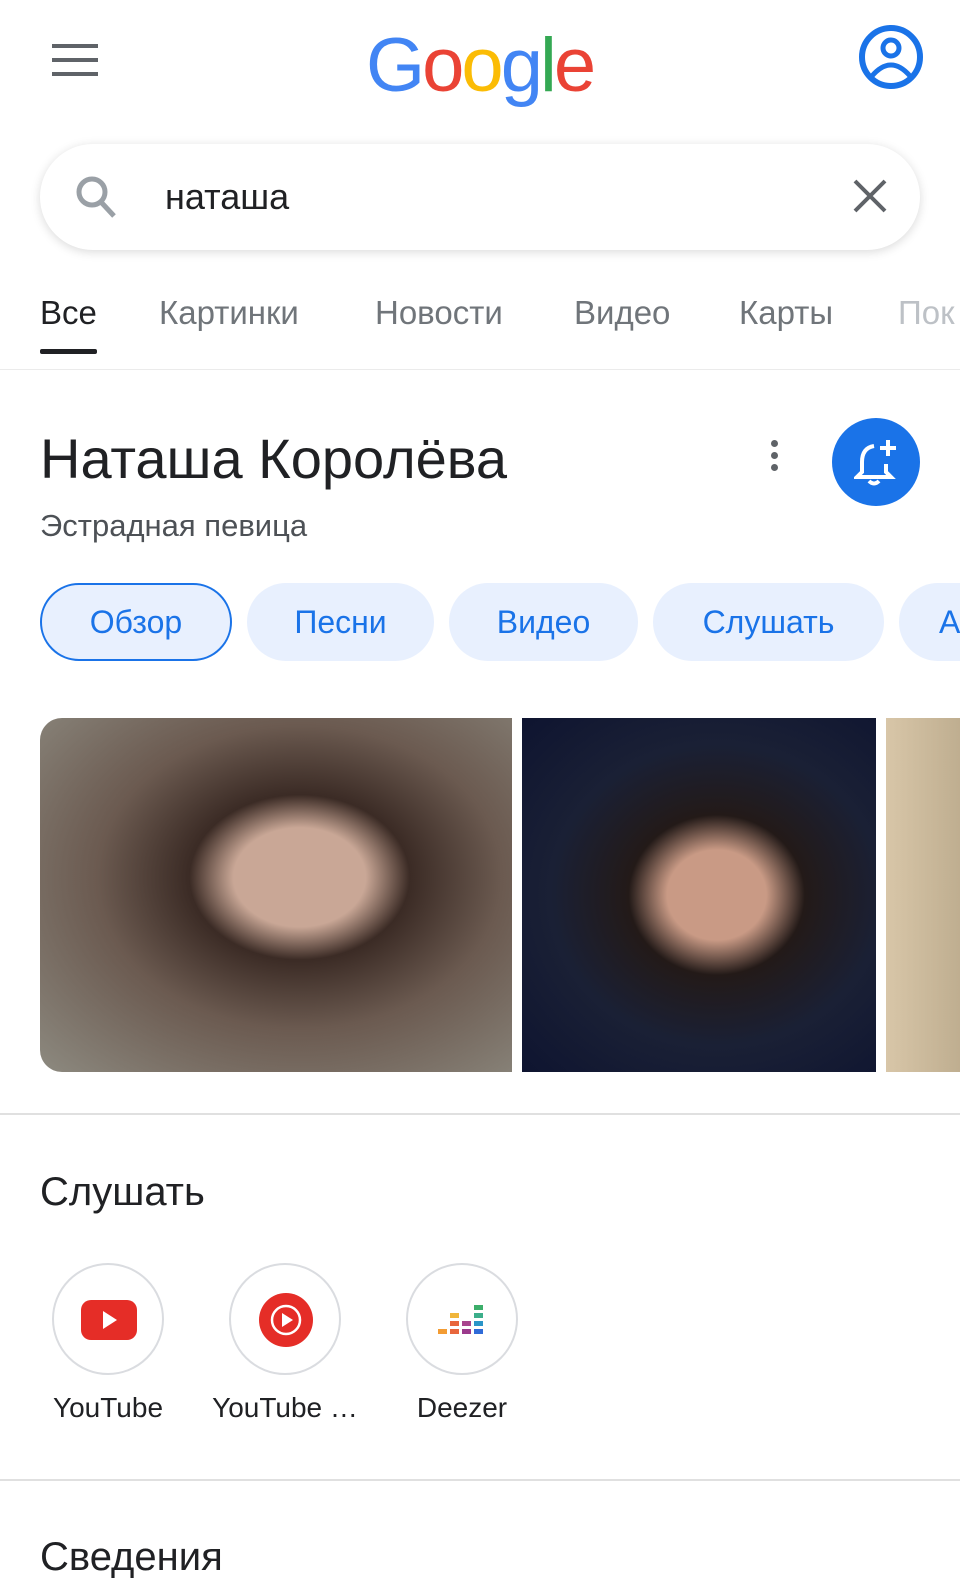  I want to click on menu-button, so click(75, 61).